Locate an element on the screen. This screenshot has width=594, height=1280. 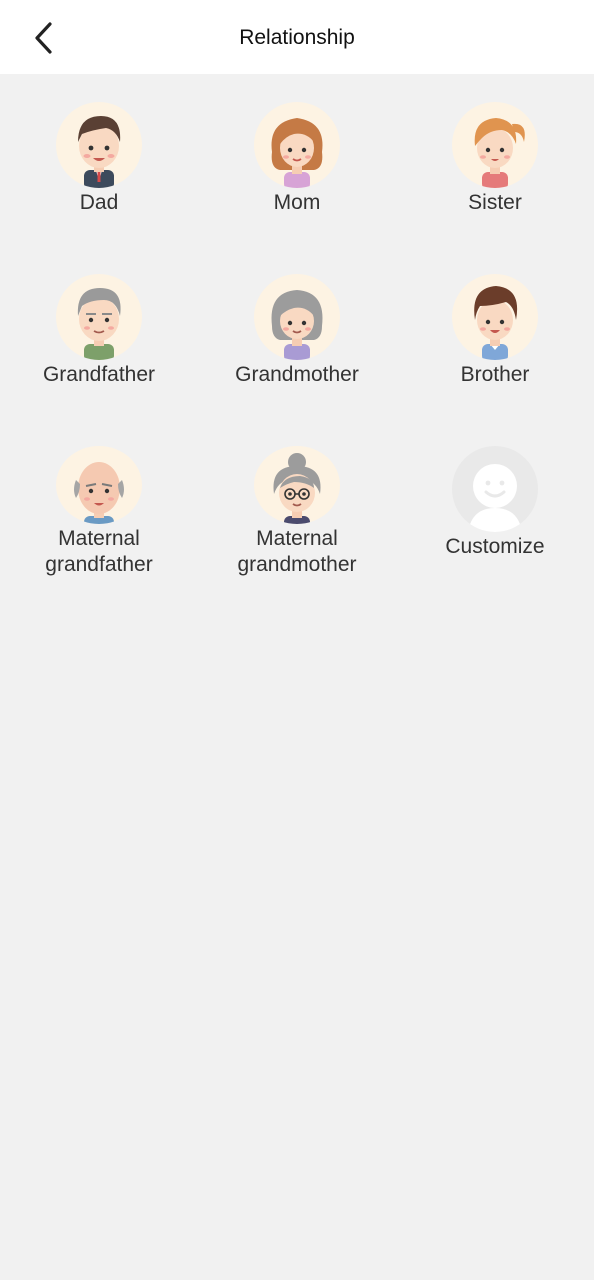
relation-label: Mom is located at coordinates (297, 202).